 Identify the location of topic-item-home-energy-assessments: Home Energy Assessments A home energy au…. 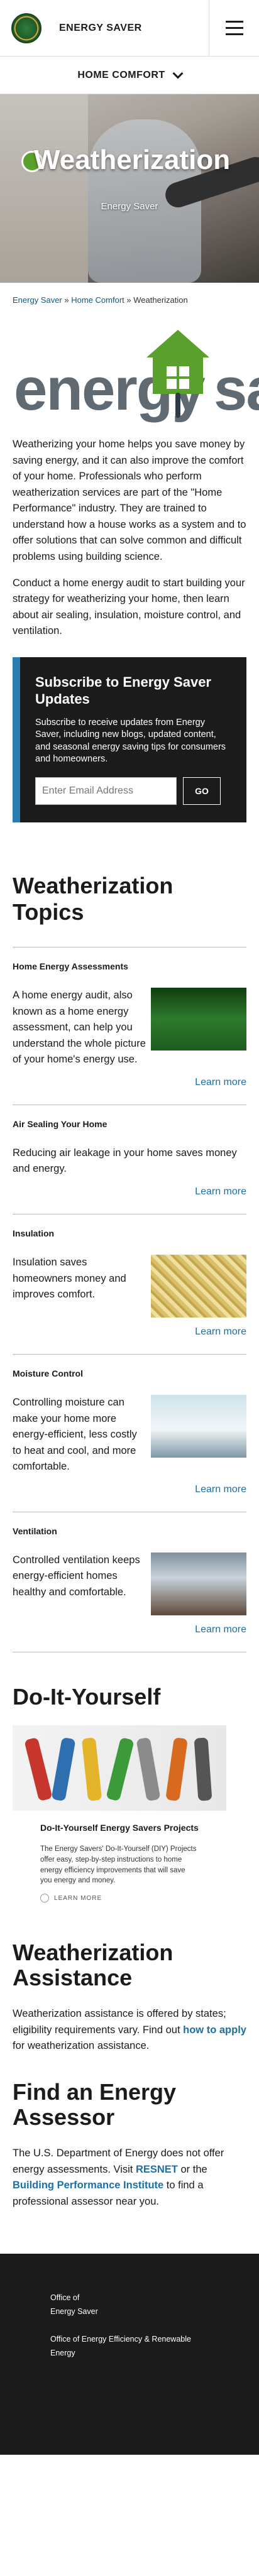
(129, 1026).